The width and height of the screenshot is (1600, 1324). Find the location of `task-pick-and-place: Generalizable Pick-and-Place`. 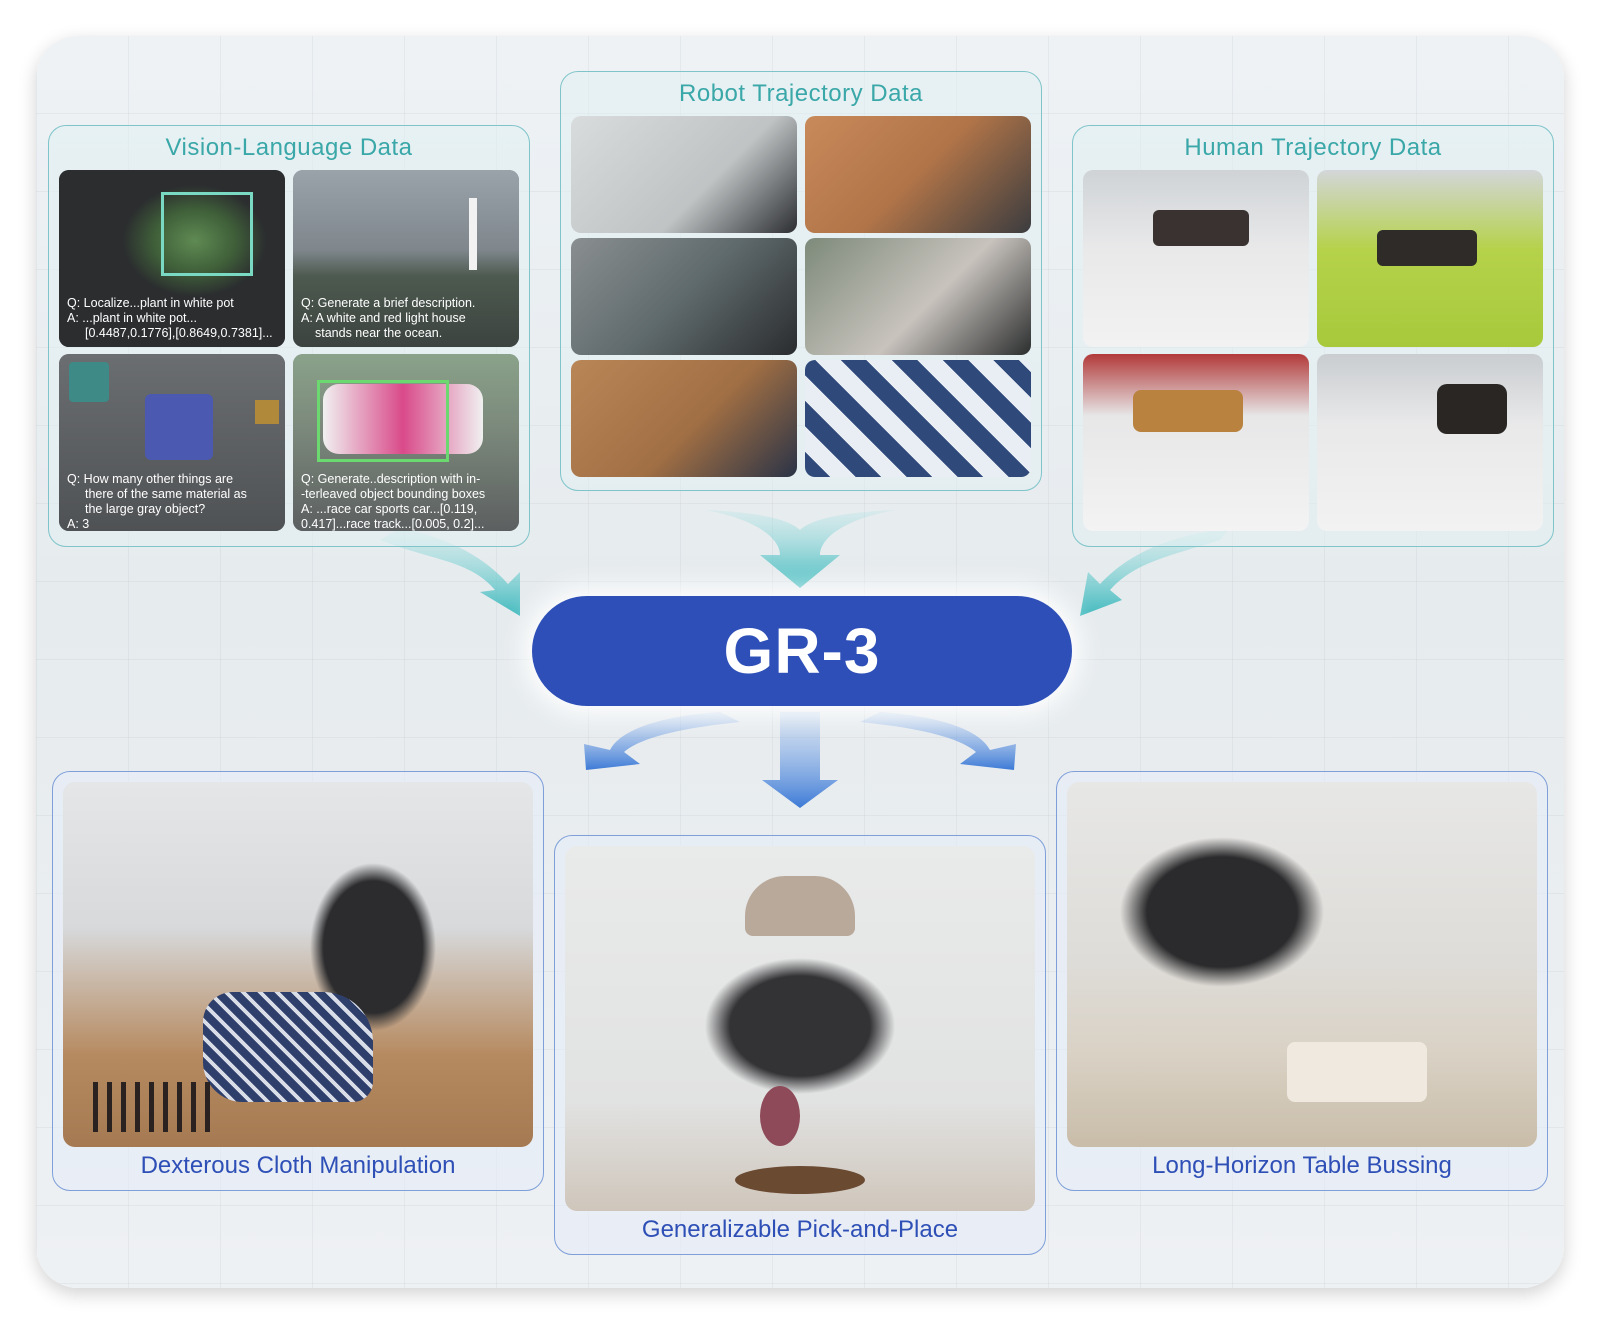

task-pick-and-place: Generalizable Pick-and-Place is located at coordinates (800, 1045).